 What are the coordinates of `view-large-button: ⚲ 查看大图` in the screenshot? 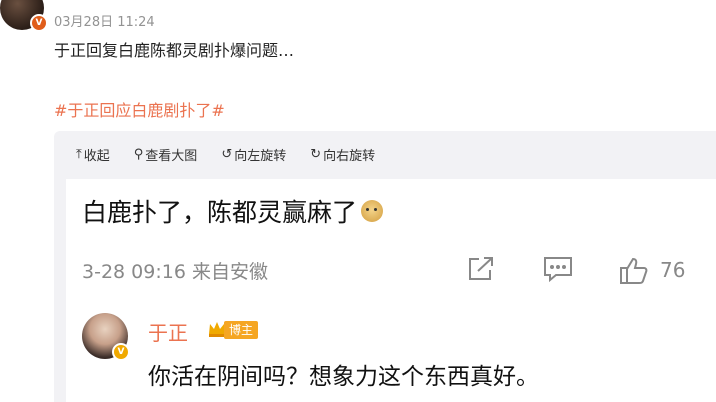 It's located at (166, 154).